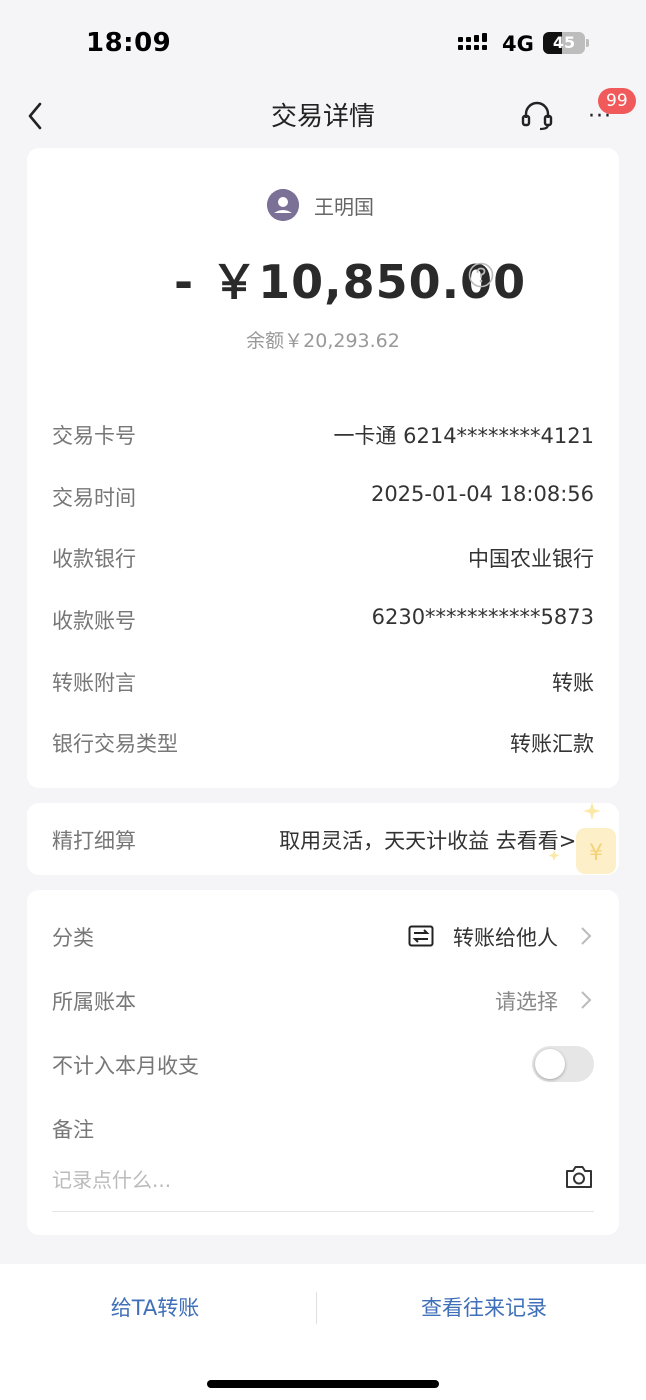 This screenshot has width=646, height=1400. What do you see at coordinates (323, 839) in the screenshot?
I see `promo-card: 精打细算 取用灵活，天天计收益 去看看>>` at bounding box center [323, 839].